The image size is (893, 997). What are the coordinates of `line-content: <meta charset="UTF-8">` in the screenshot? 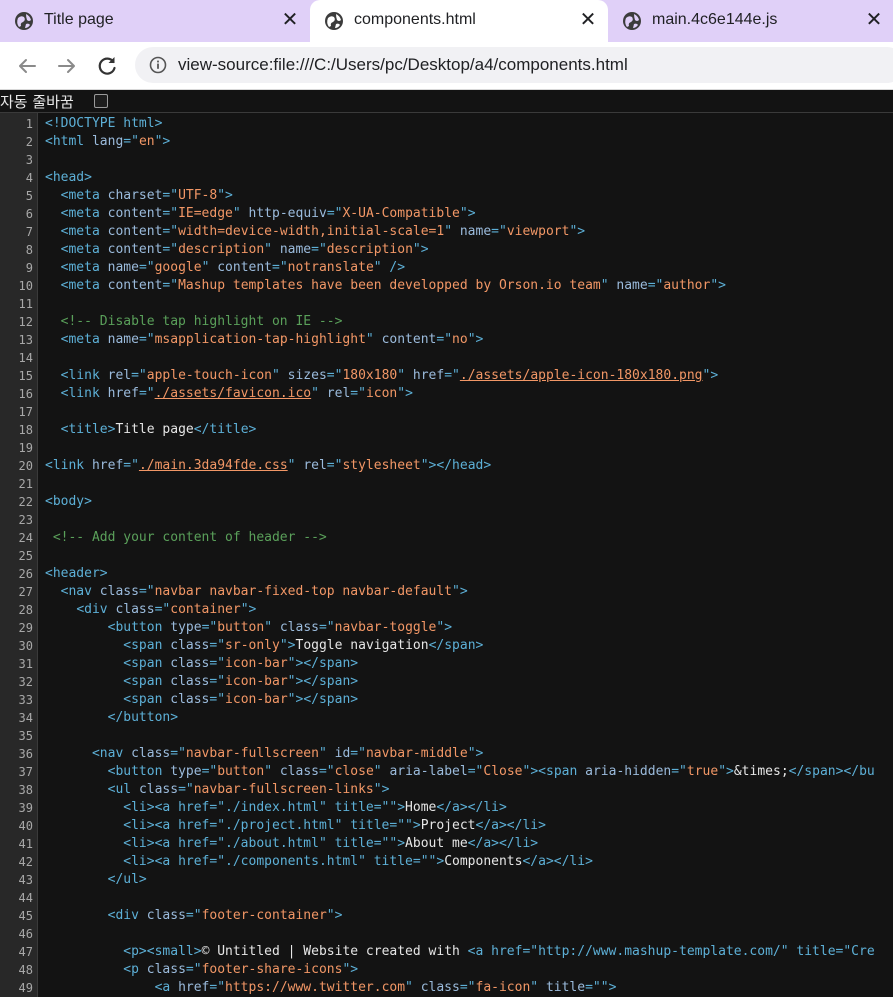 It's located at (139, 196).